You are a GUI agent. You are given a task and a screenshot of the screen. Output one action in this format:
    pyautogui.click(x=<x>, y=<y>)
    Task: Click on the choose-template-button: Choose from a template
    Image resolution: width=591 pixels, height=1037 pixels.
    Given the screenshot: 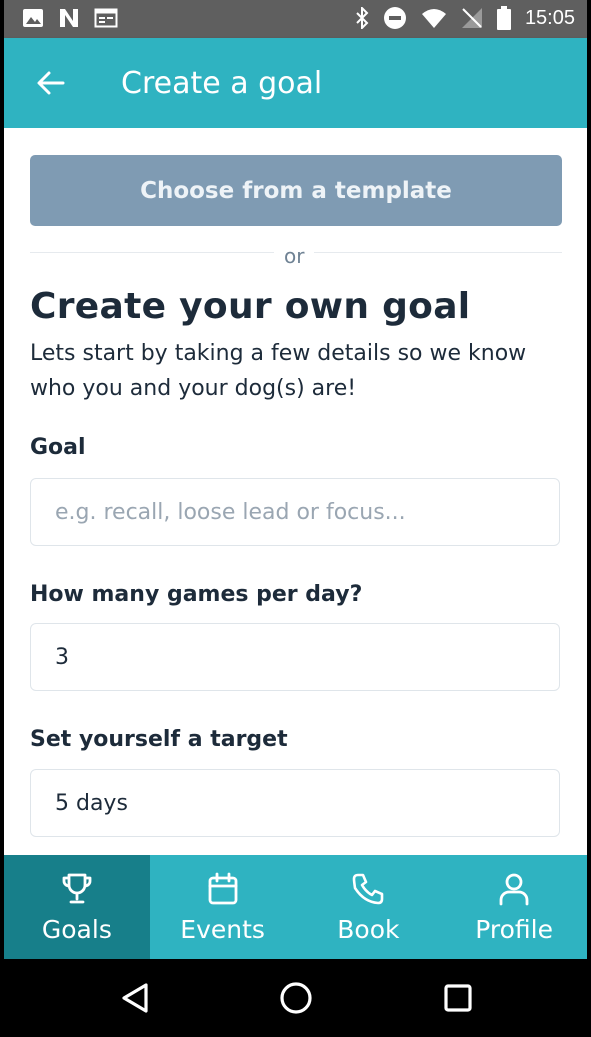 What is the action you would take?
    pyautogui.click(x=296, y=190)
    